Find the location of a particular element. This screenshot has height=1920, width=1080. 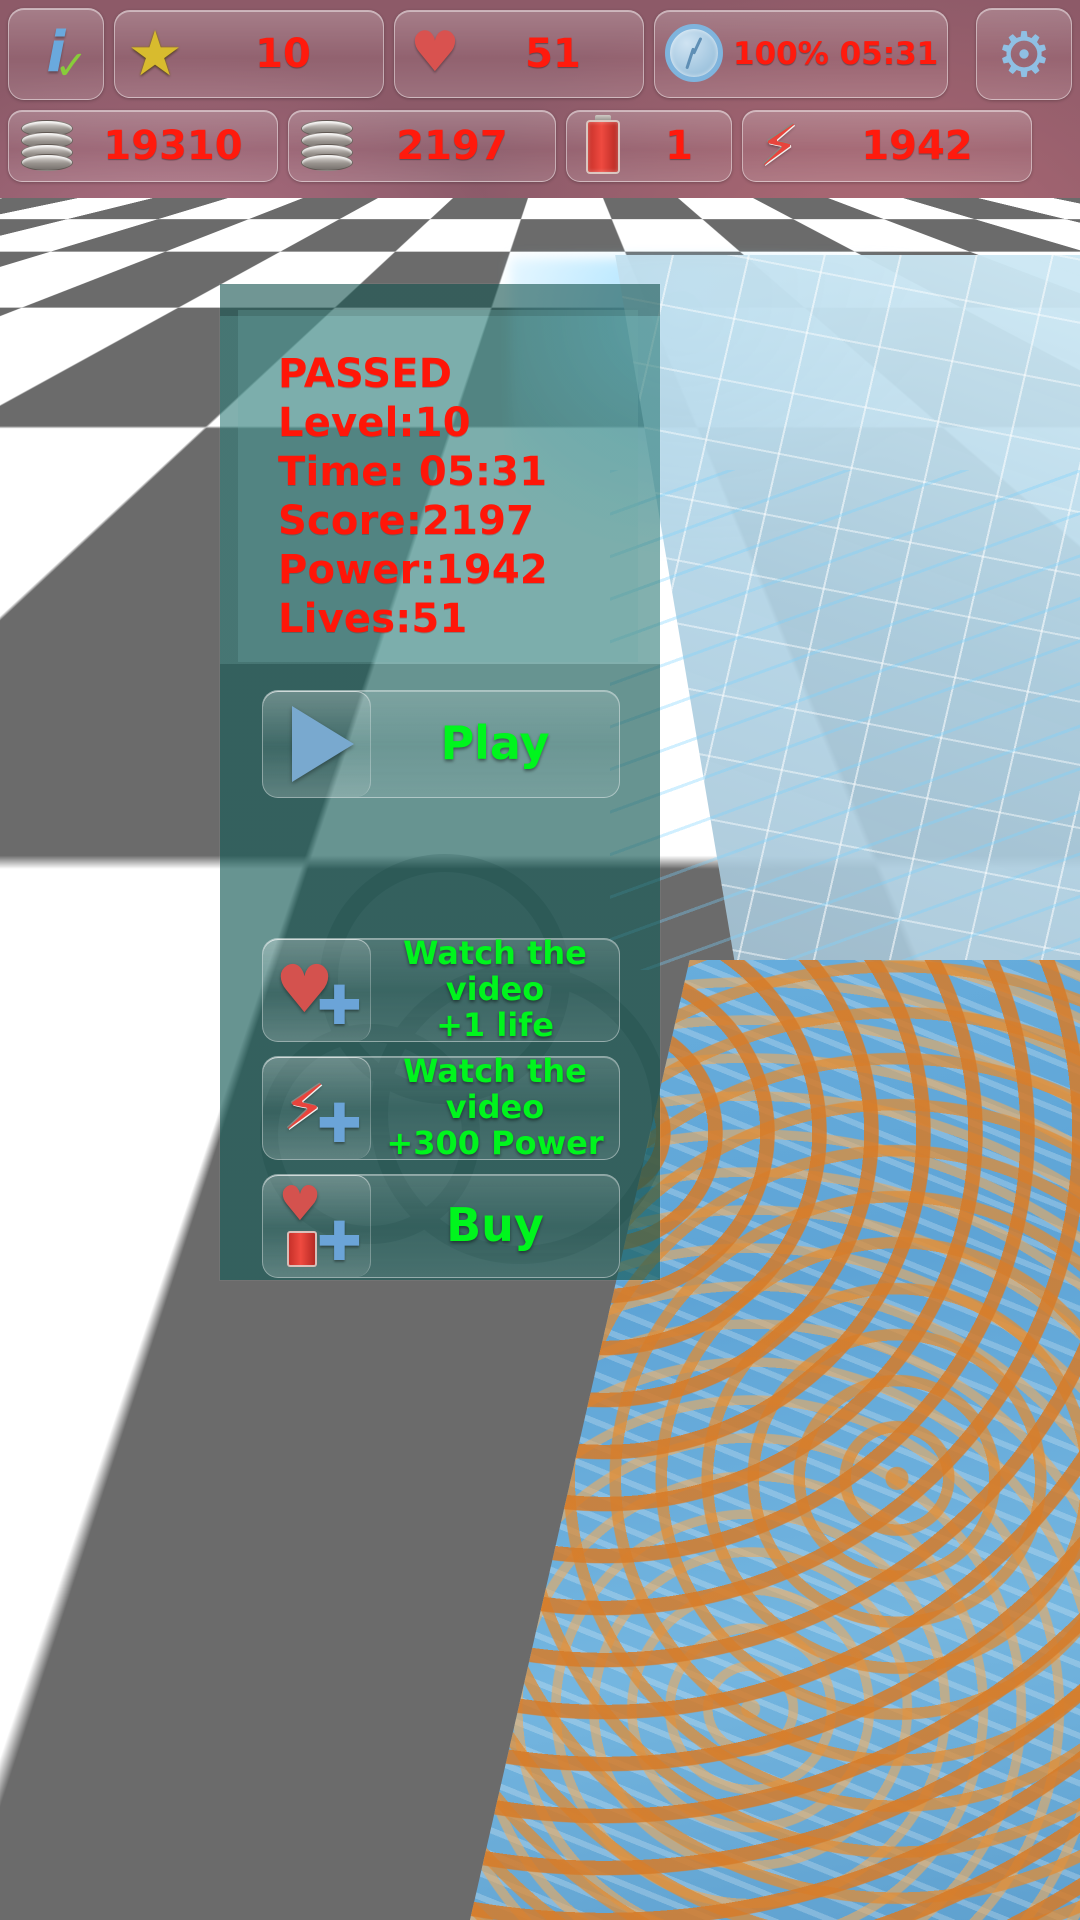

hud-row-secondary: 19310 2197 1 ⚡ 1942 is located at coordinates (540, 146).